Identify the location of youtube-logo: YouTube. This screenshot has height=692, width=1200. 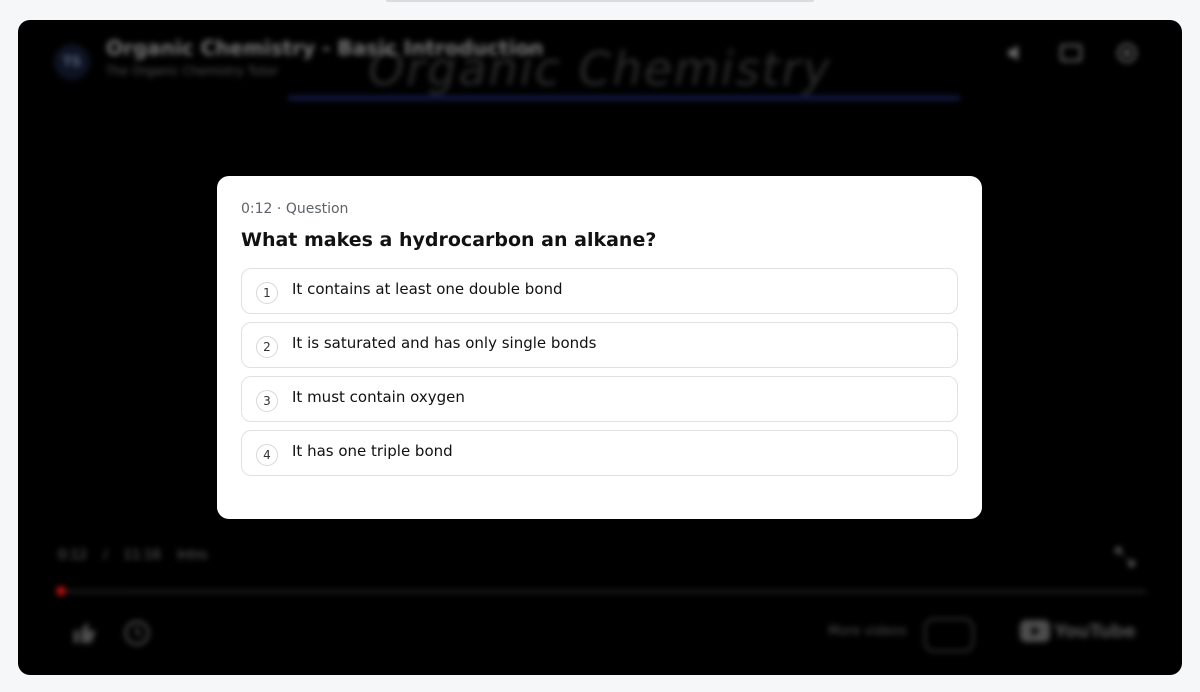
(1078, 631).